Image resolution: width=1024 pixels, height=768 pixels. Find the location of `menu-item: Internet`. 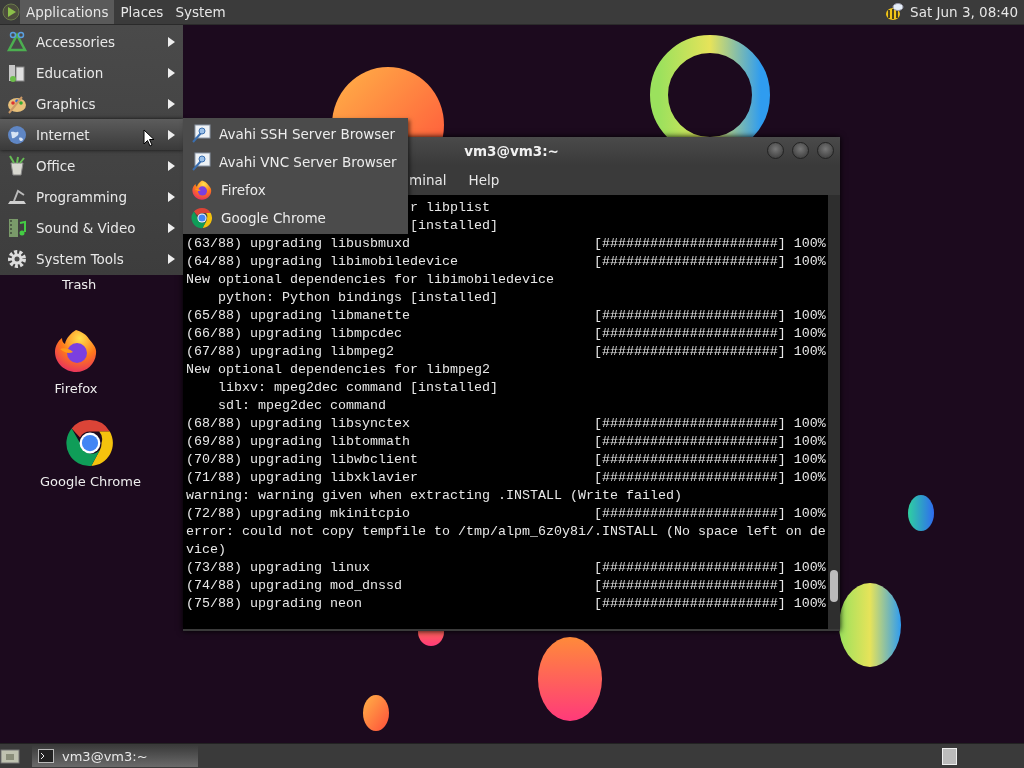

menu-item: Internet is located at coordinates (91, 134).